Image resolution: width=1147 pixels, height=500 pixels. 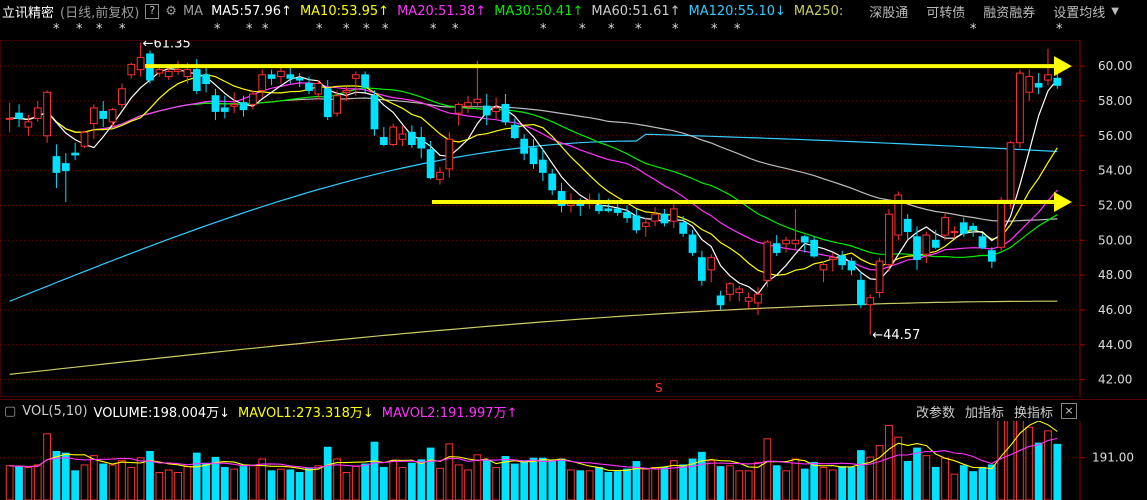 What do you see at coordinates (1033, 411) in the screenshot?
I see `switch-indicator-button: 换指标` at bounding box center [1033, 411].